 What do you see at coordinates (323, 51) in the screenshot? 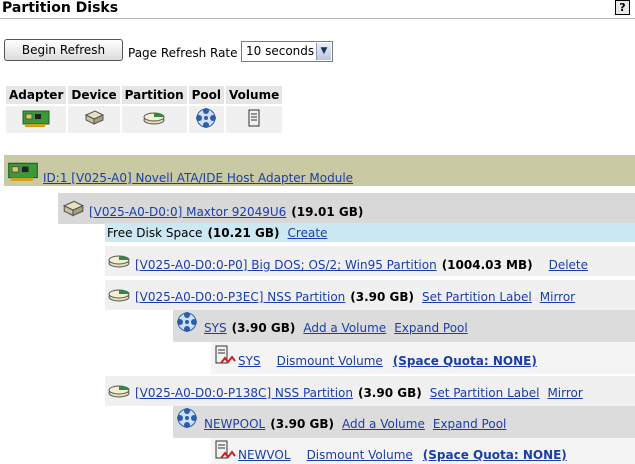
I see `chevron-down-icon: ▼` at bounding box center [323, 51].